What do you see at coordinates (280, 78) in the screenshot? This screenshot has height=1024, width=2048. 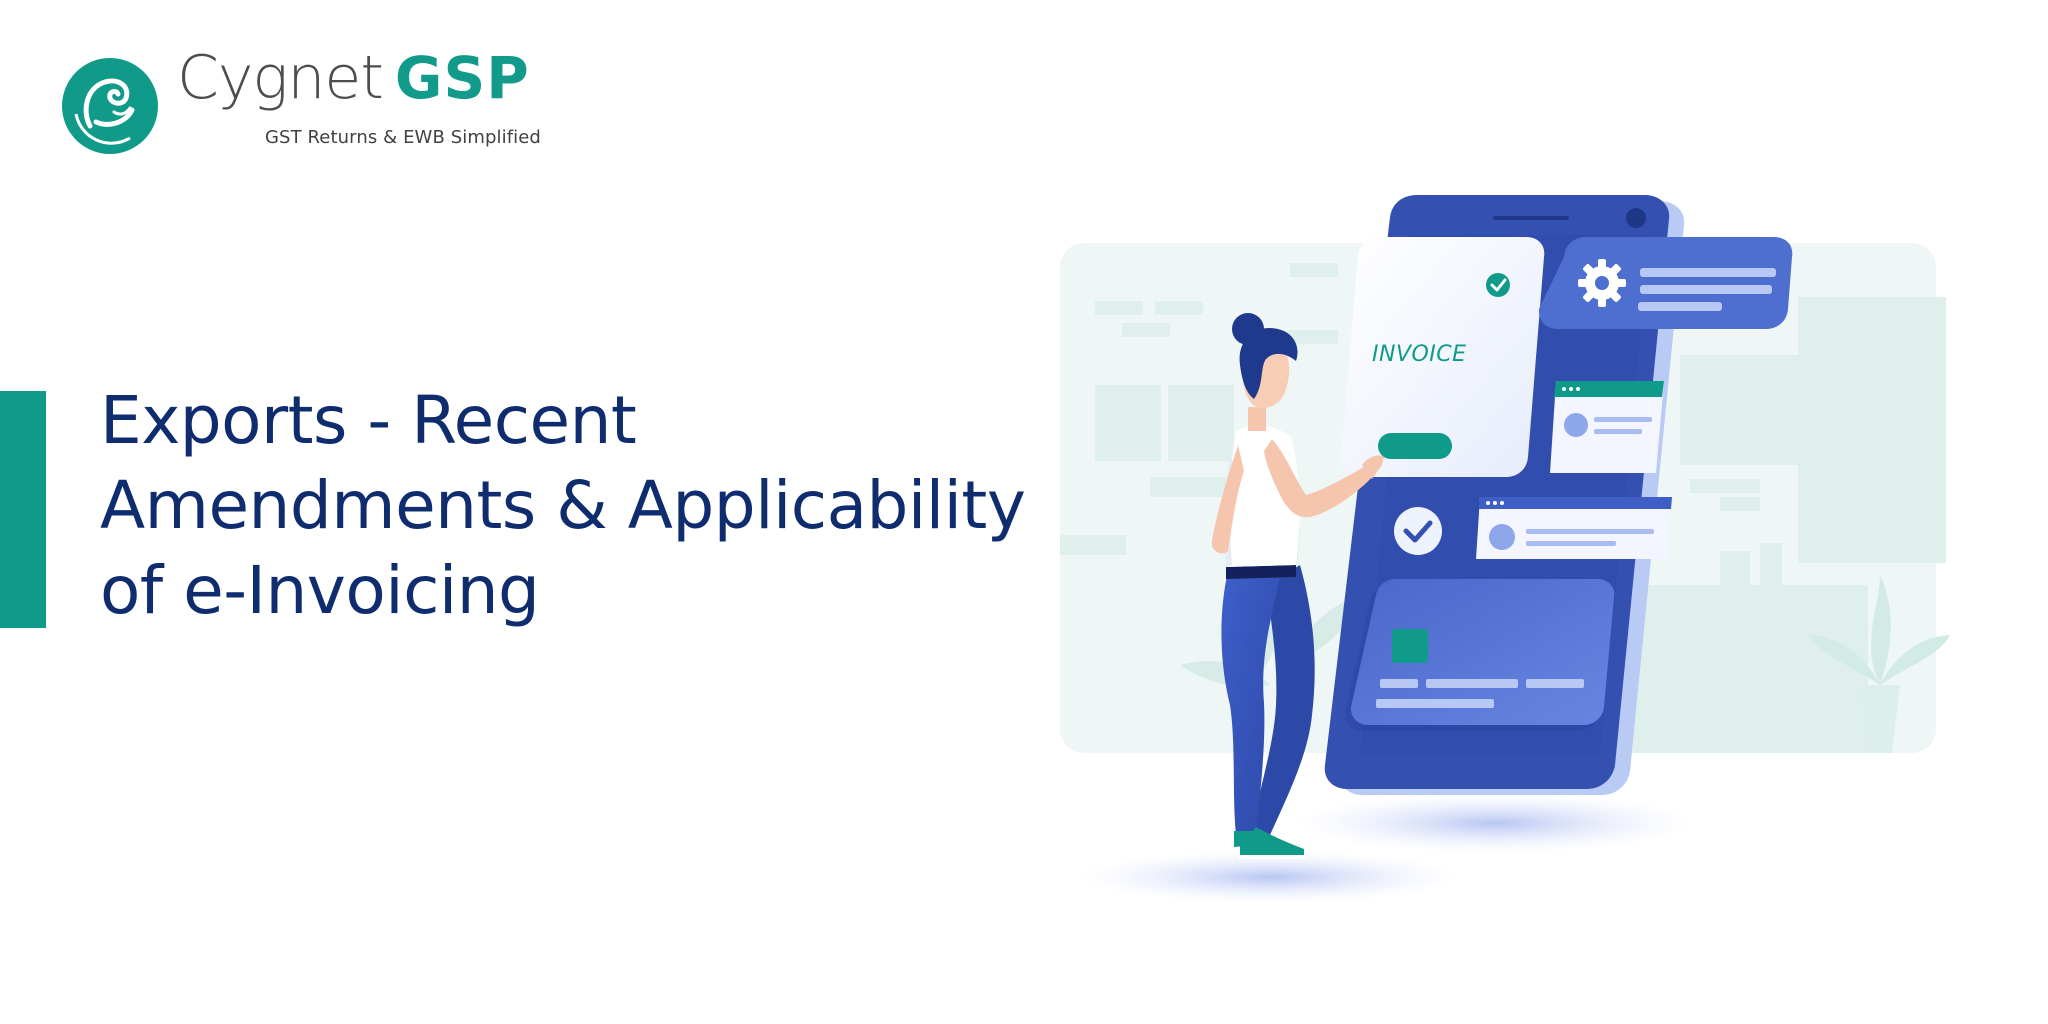 I see `brand-name-light: Cygnet` at bounding box center [280, 78].